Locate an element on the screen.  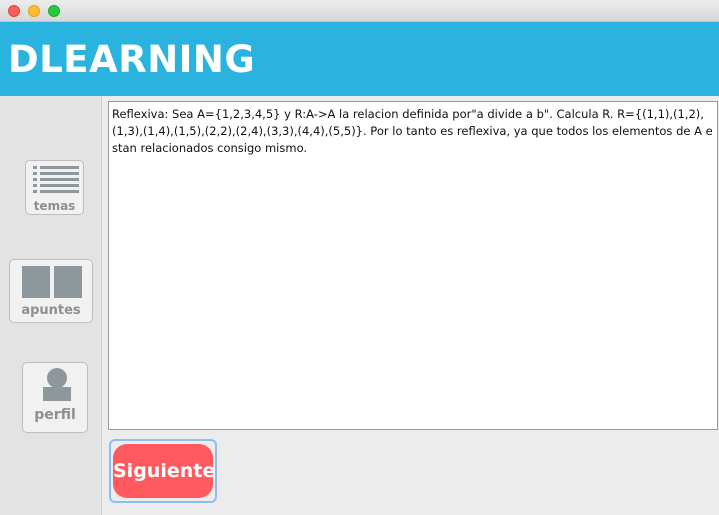
app-title: DLEARNING is located at coordinates (132, 59).